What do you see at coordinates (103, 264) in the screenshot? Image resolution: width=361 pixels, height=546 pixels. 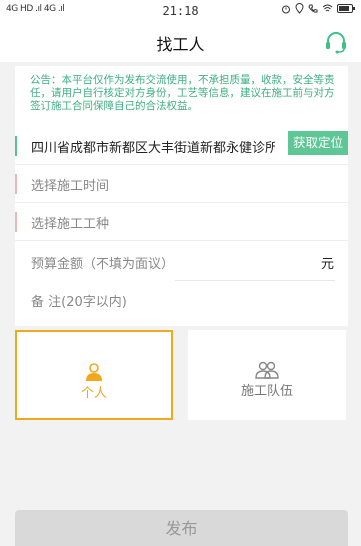 I see `budget-placeholder: 预算金额（不填为面议）` at bounding box center [103, 264].